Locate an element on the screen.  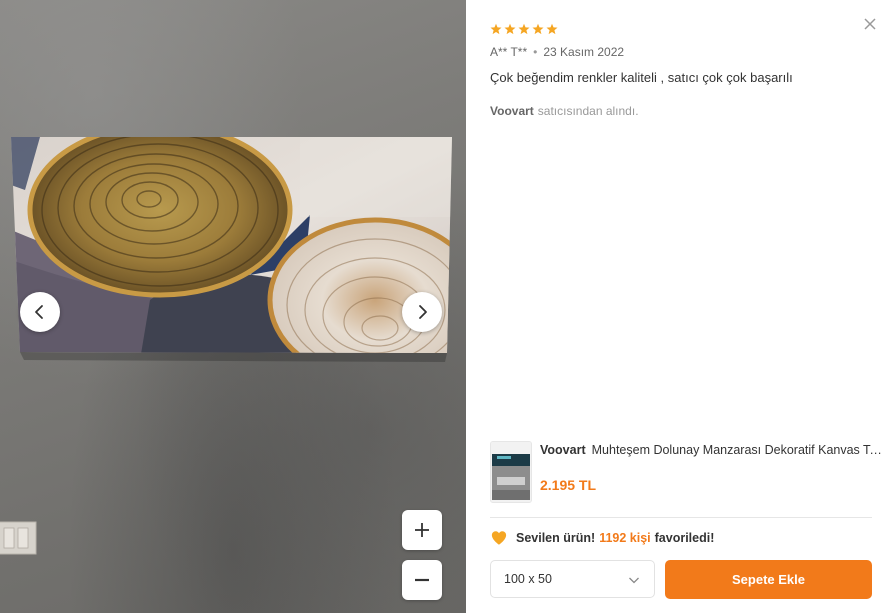
seller-name: Voovart is located at coordinates (512, 111).